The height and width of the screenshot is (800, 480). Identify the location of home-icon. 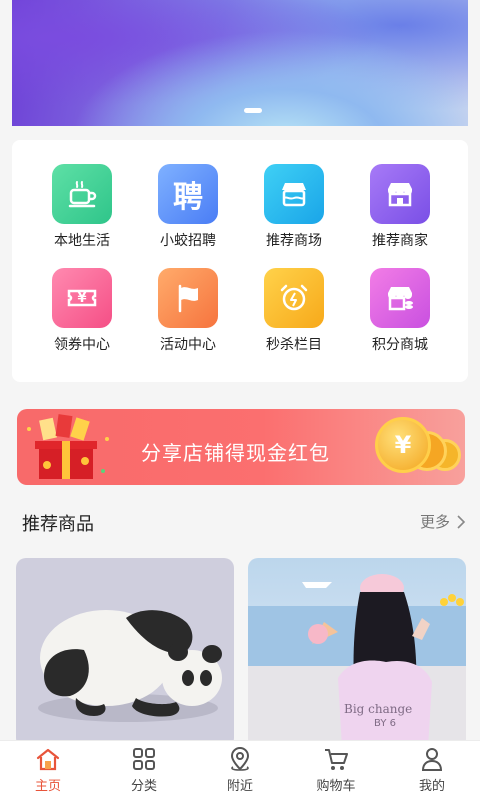
(48, 759).